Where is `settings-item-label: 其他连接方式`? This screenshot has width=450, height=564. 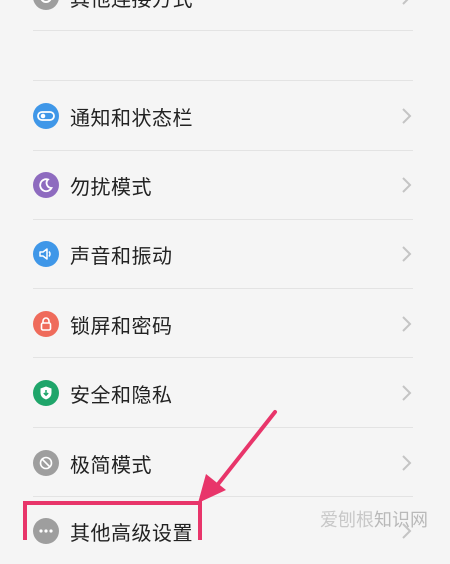
settings-item-label: 其他连接方式 is located at coordinates (131, 6).